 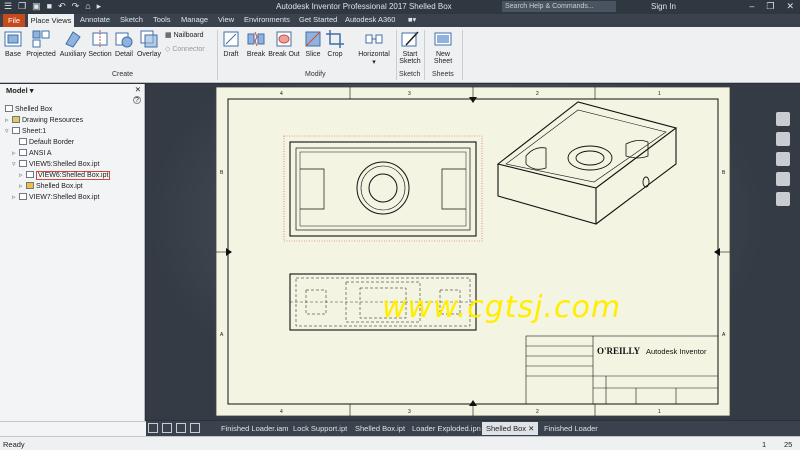 I want to click on tree-item-shelled-box-ipt: ▹ Shelled Box.ipt, so click(x=51, y=186).